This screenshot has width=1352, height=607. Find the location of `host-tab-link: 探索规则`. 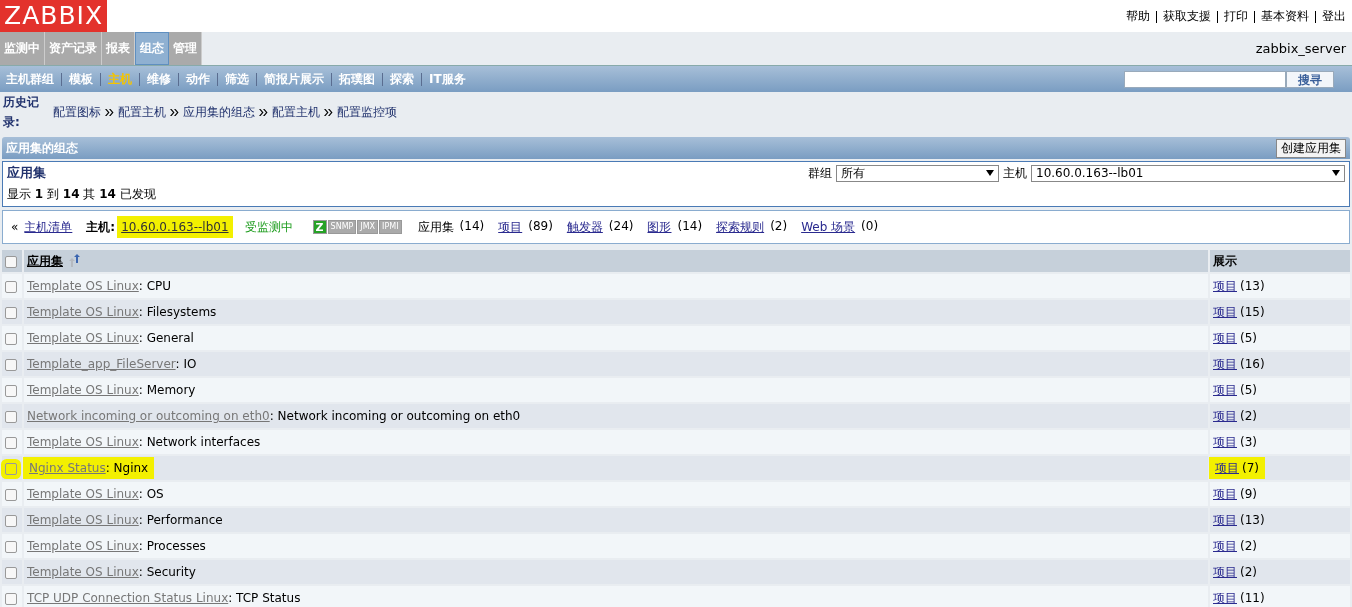

host-tab-link: 探索规则 is located at coordinates (740, 227).